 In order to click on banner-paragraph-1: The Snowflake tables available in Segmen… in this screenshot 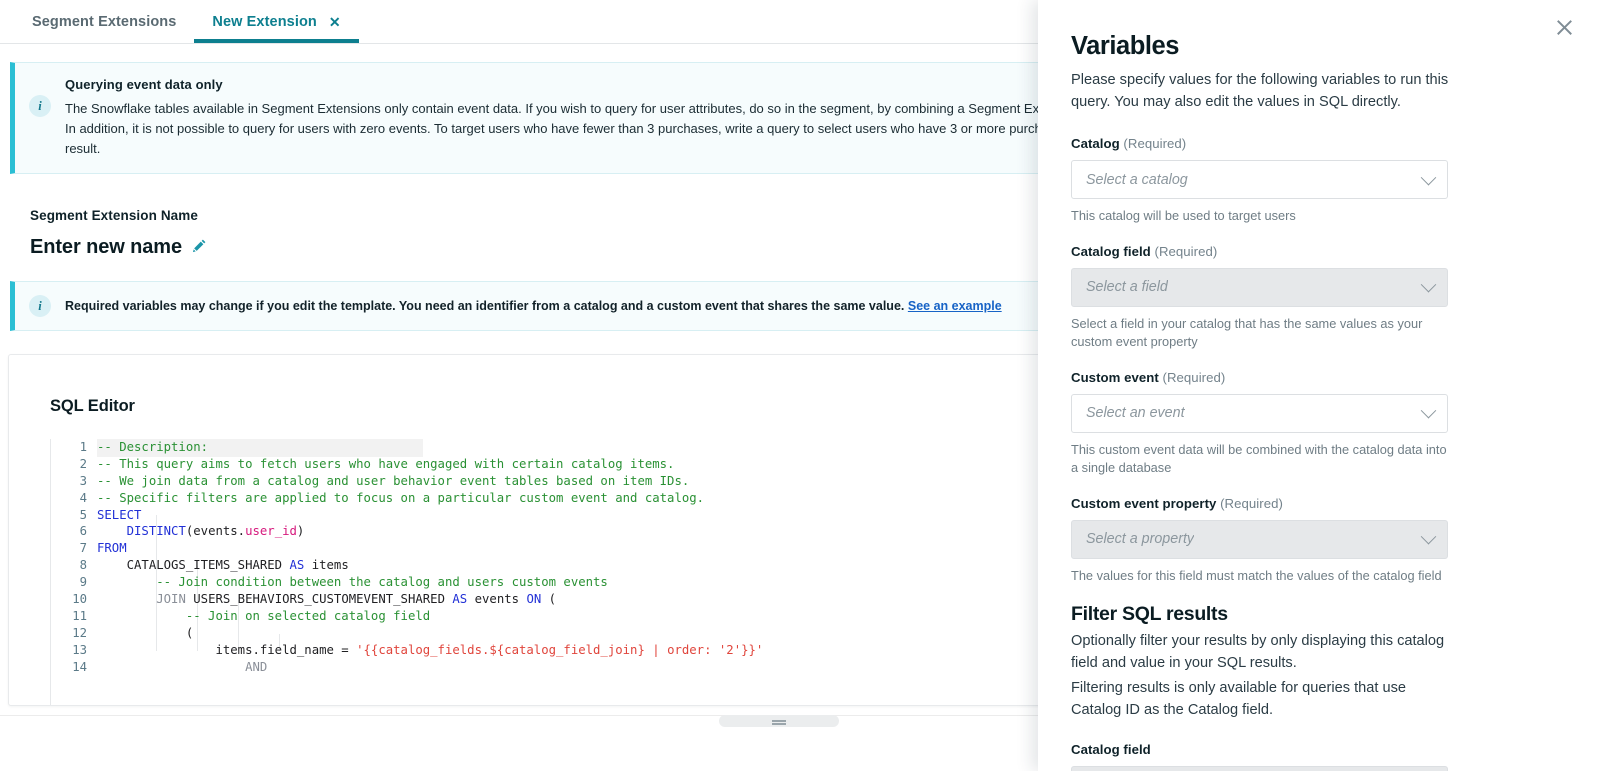, I will do `click(551, 108)`.